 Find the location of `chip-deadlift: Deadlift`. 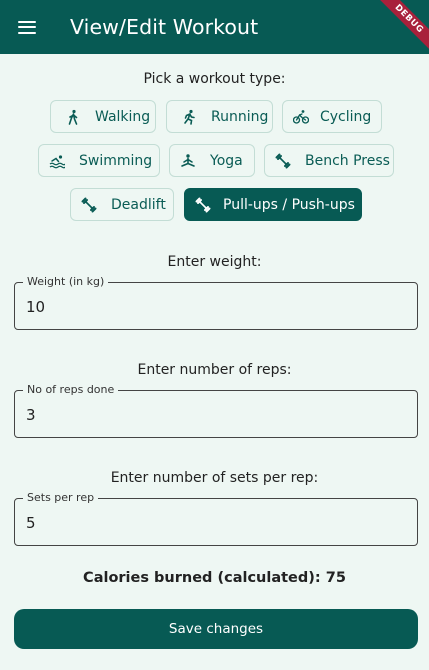

chip-deadlift: Deadlift is located at coordinates (122, 204).